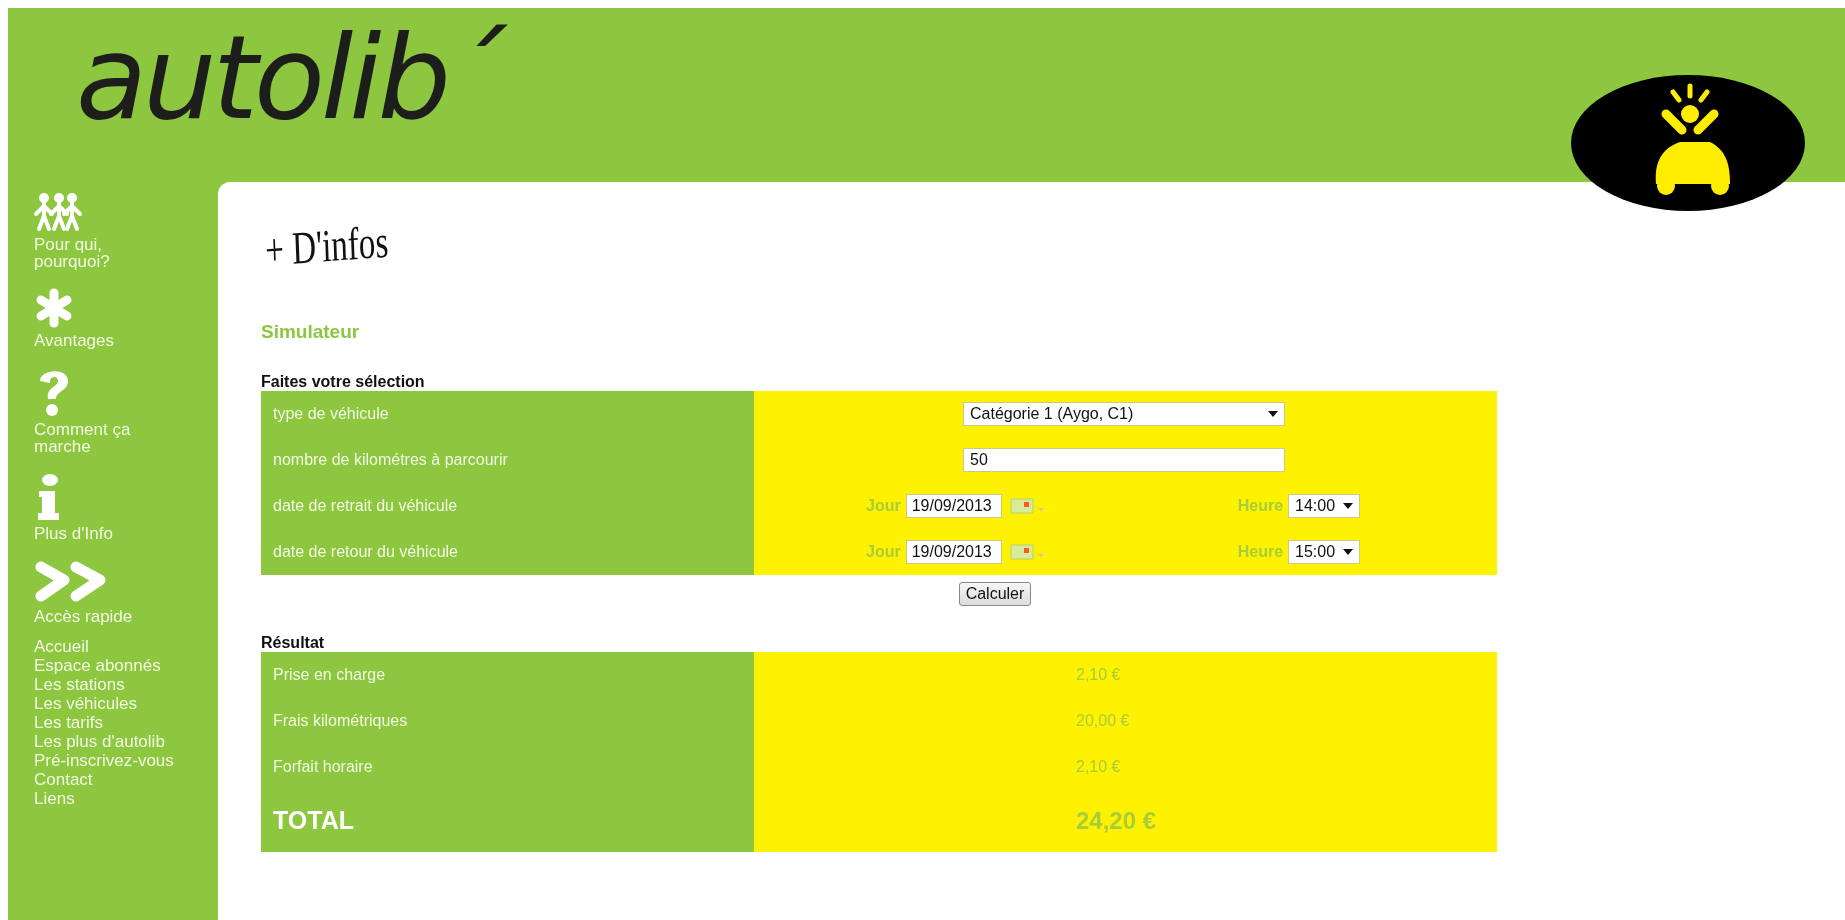 The height and width of the screenshot is (920, 1845). I want to click on total-amount: 24,20 €, so click(1116, 820).